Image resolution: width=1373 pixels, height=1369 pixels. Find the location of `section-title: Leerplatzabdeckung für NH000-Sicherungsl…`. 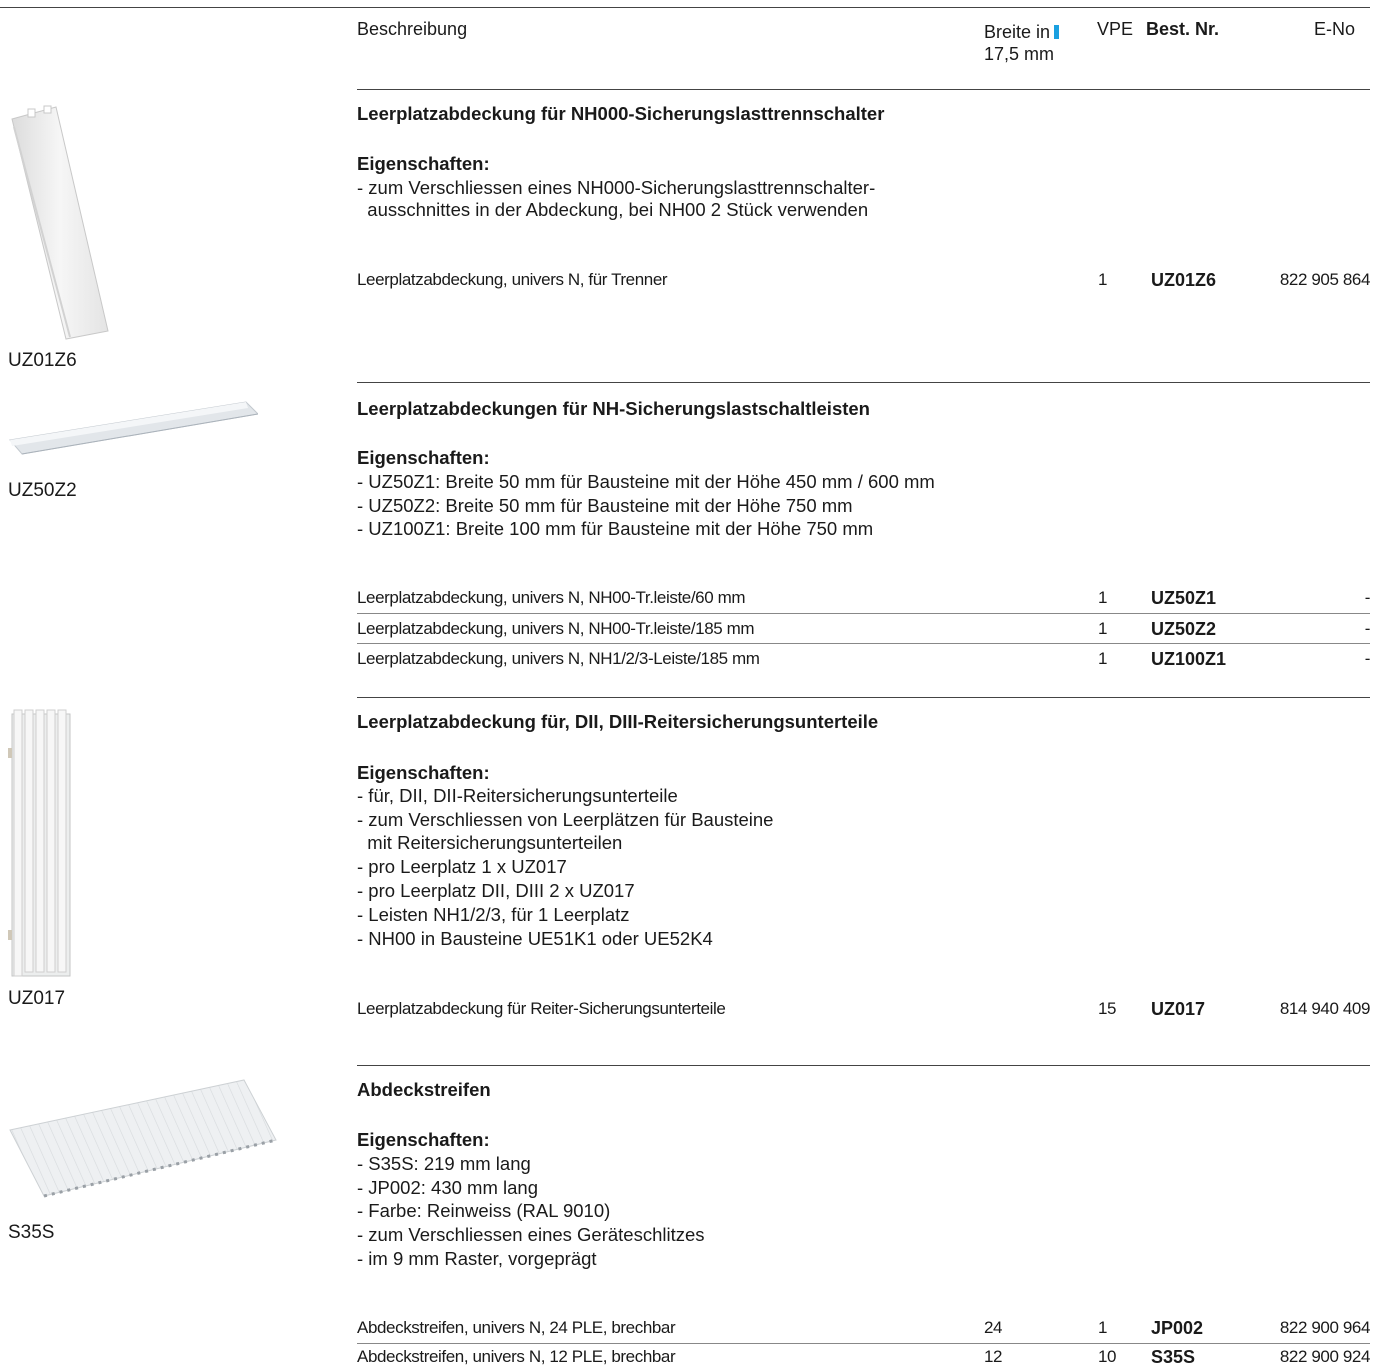

section-title: Leerplatzabdeckung für NH000-Sicherungsl… is located at coordinates (621, 113).